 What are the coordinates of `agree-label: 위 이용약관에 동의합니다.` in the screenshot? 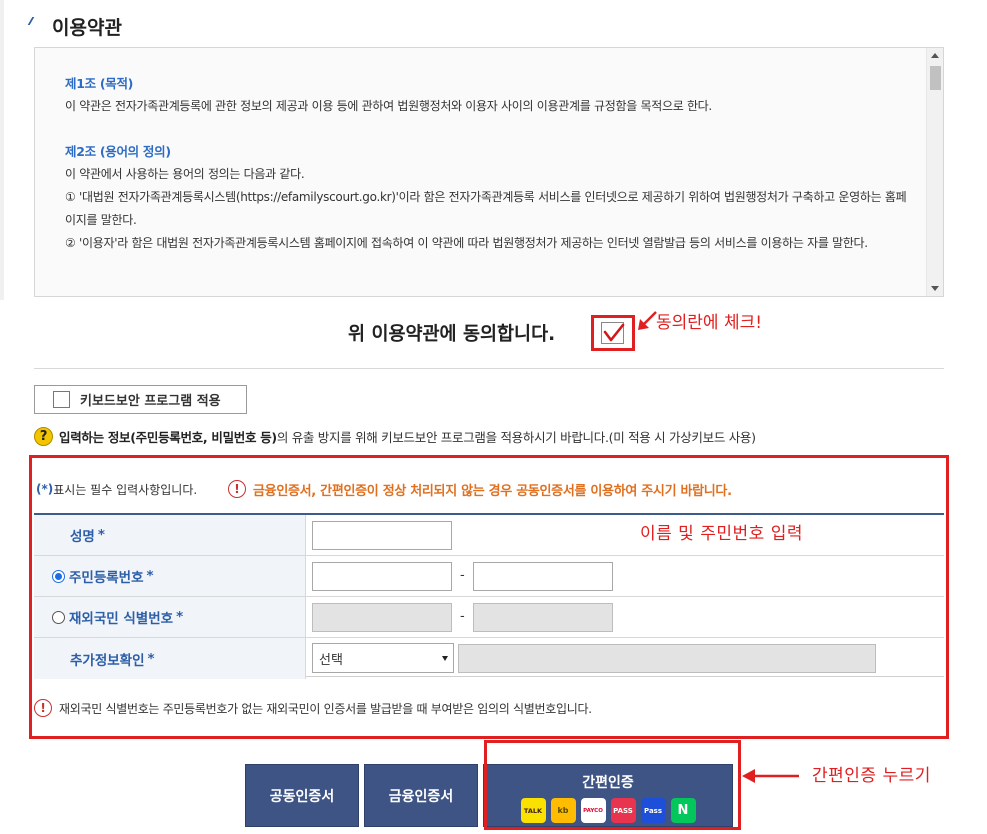 It's located at (452, 334).